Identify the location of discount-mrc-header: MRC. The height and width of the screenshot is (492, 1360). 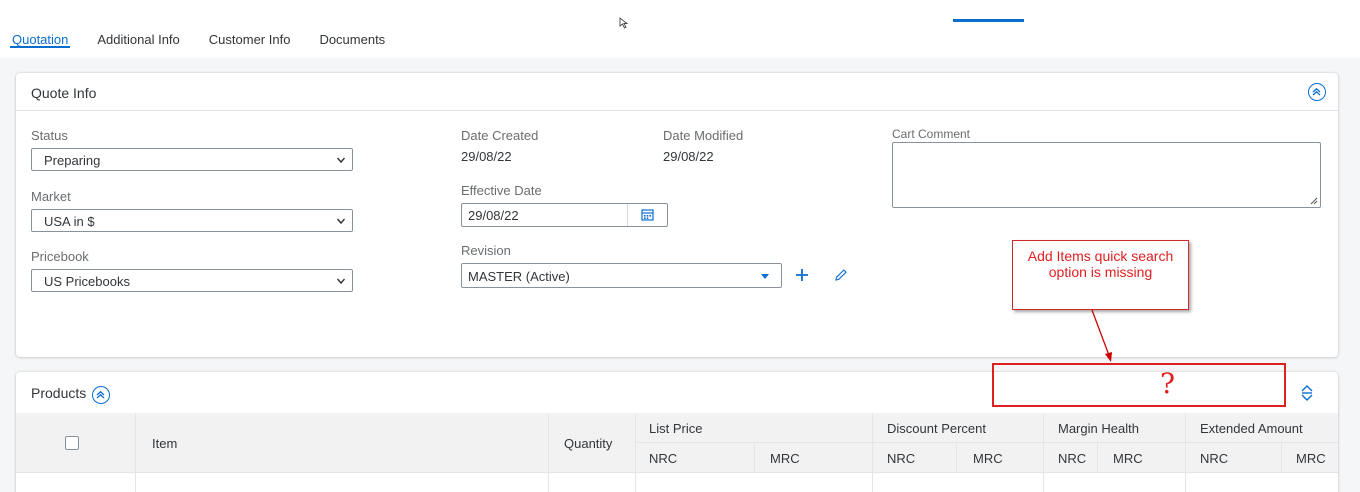
(1000, 458).